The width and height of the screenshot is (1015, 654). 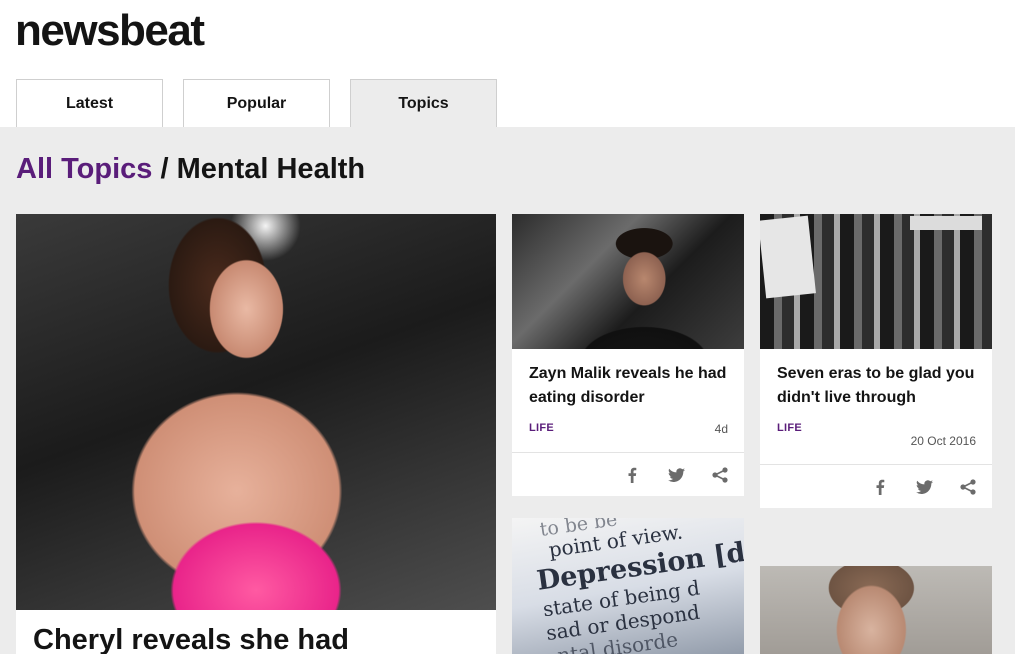 I want to click on breadcrumb-all-topics-link: All Topics, so click(x=84, y=169).